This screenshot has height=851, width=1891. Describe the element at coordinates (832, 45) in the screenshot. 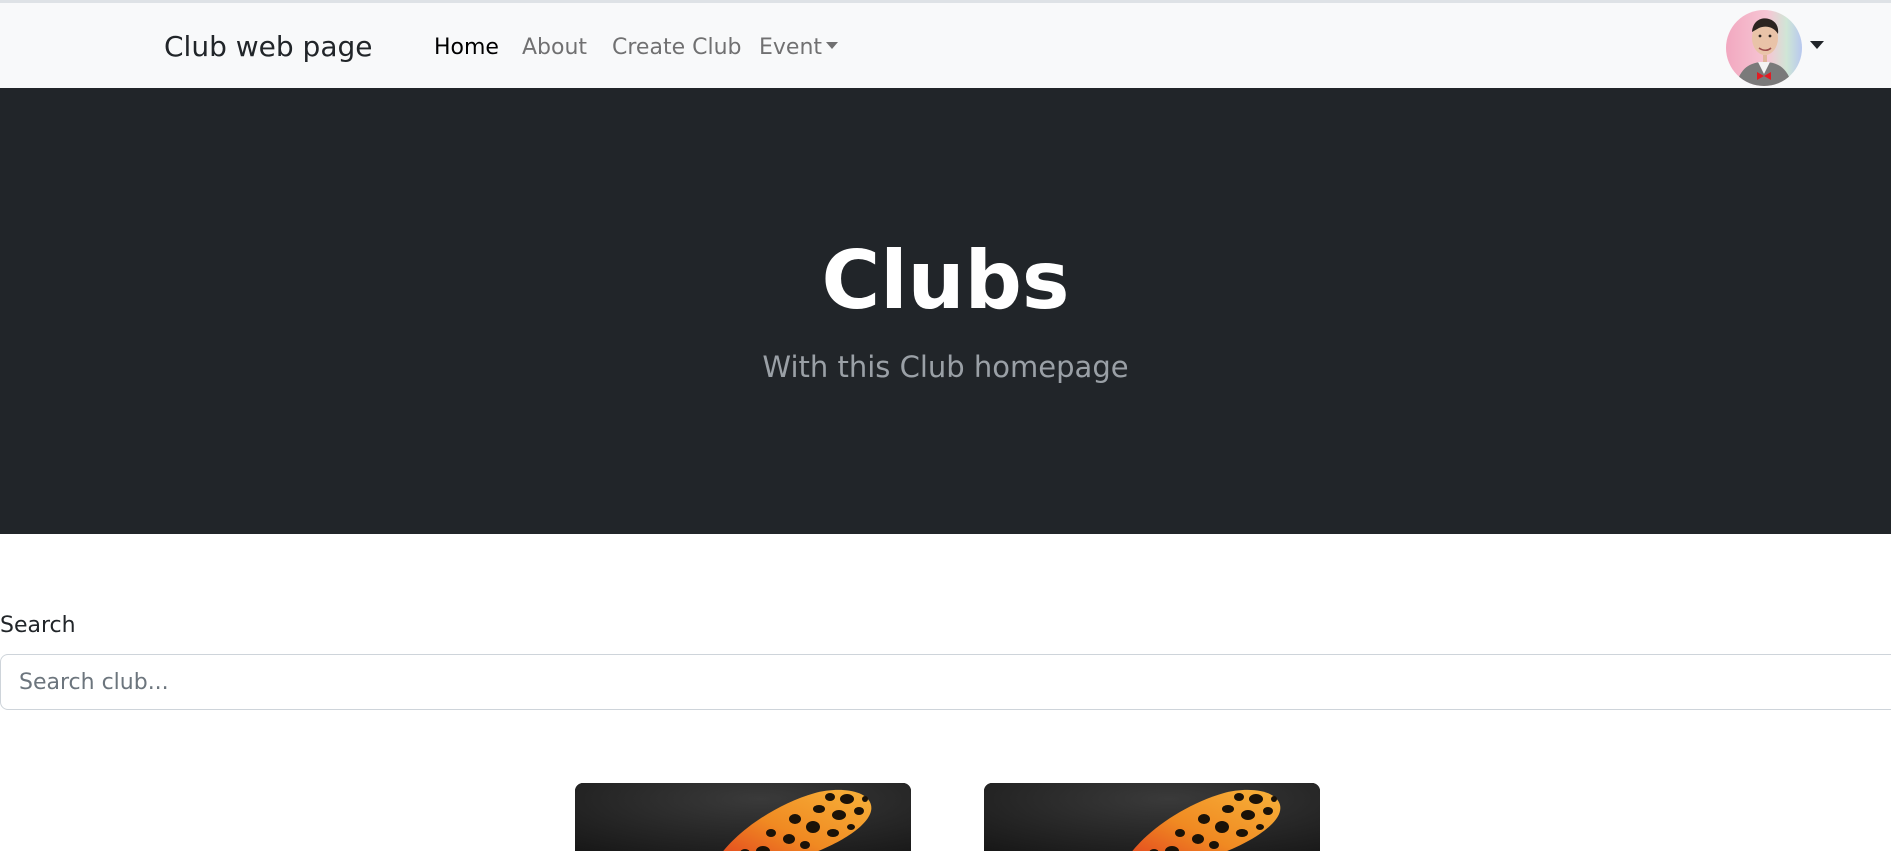

I see `chevron-down-icon` at that location.